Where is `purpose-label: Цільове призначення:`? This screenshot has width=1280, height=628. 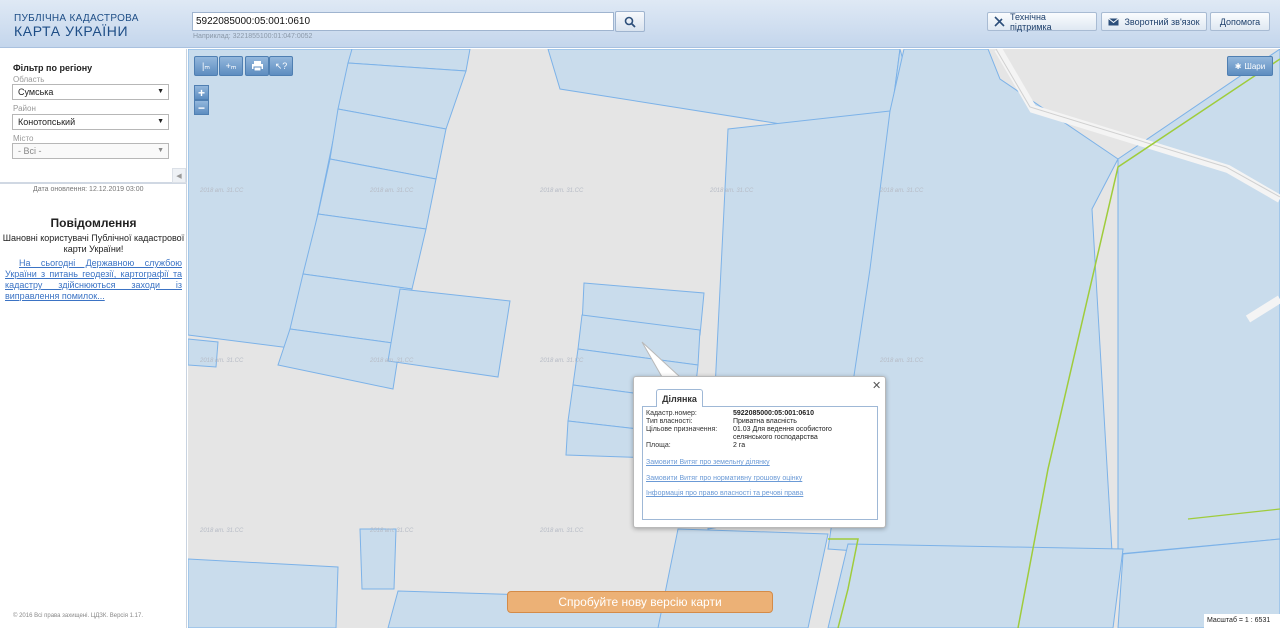 purpose-label: Цільове призначення: is located at coordinates (682, 429).